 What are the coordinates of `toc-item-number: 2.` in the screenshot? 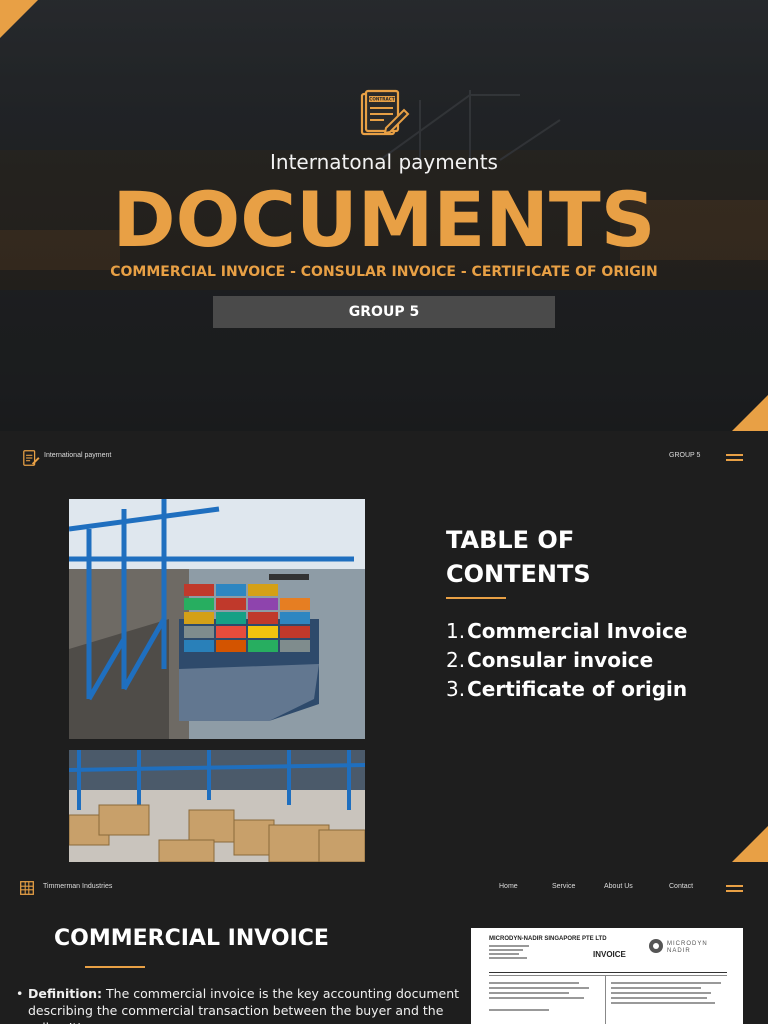 It's located at (456, 660).